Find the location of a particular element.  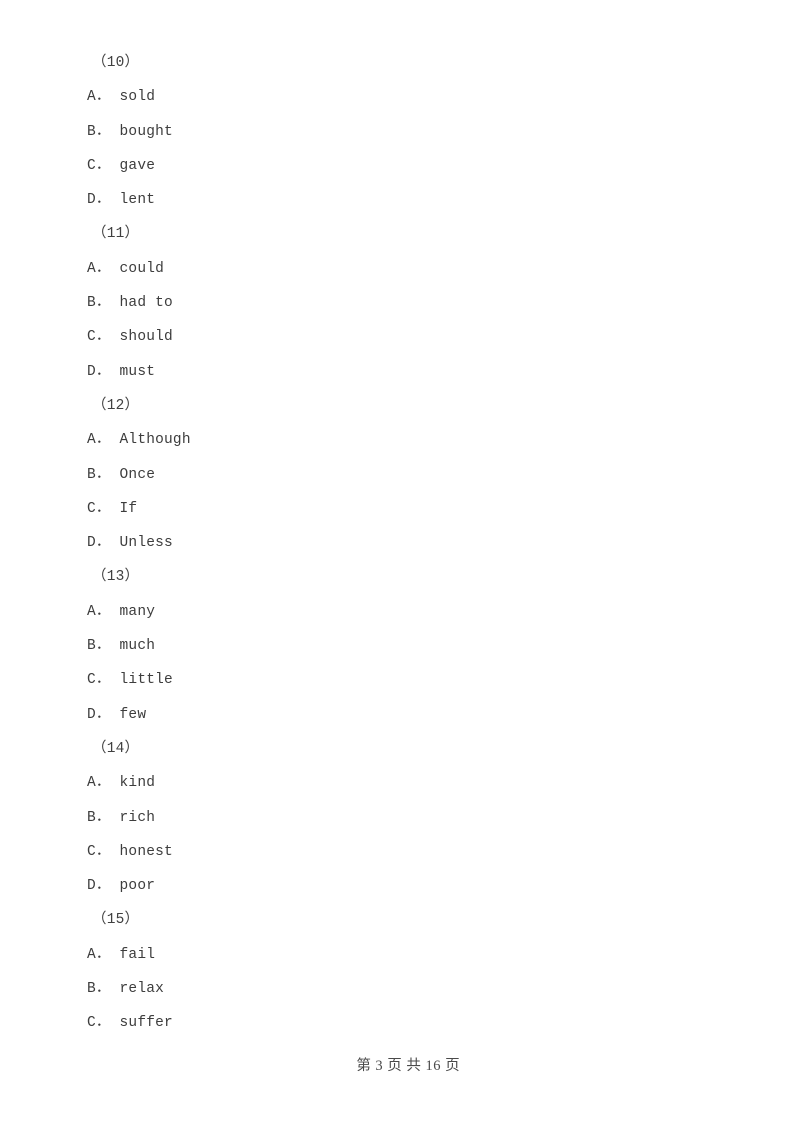

option-text: If is located at coordinates (128, 508).